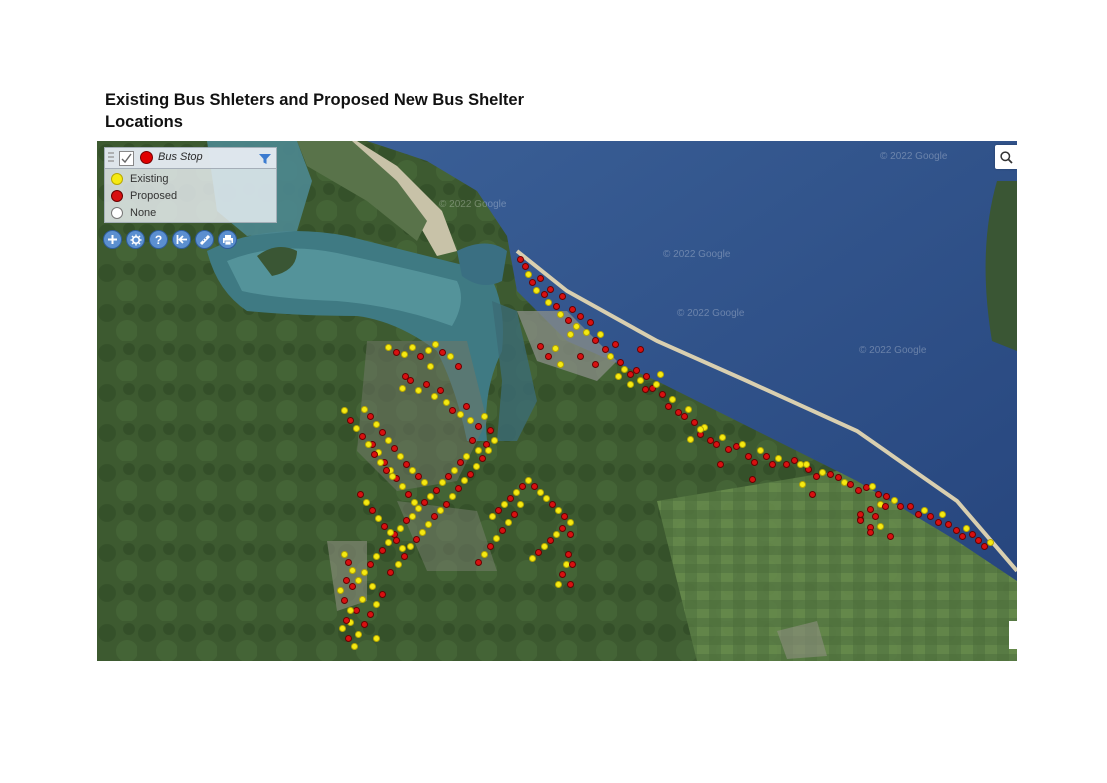  I want to click on filter-icon, so click(265, 161).